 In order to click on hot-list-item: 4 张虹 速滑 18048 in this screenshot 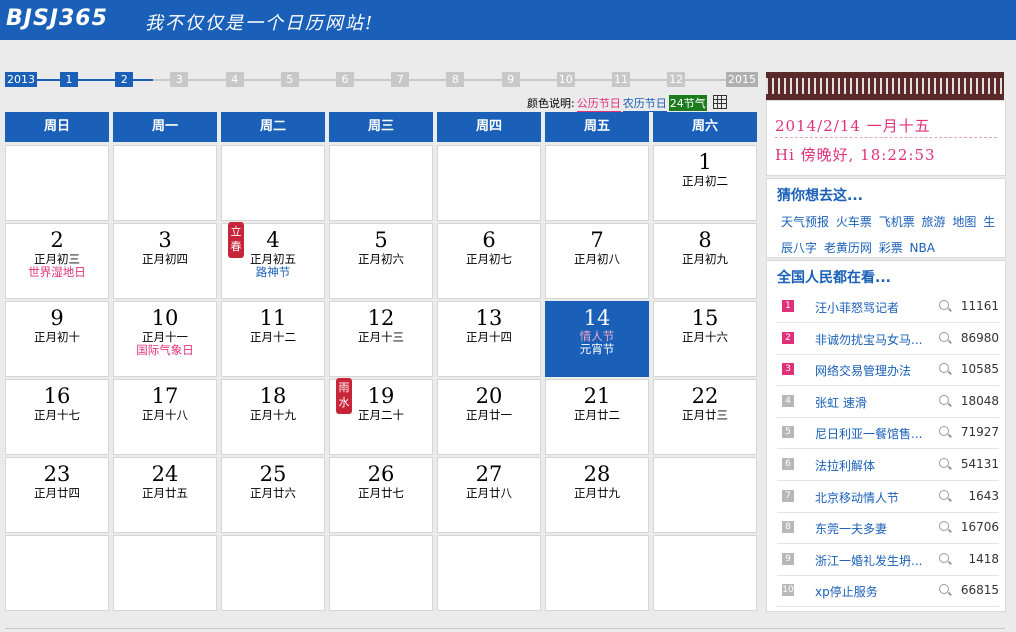, I will do `click(888, 402)`.